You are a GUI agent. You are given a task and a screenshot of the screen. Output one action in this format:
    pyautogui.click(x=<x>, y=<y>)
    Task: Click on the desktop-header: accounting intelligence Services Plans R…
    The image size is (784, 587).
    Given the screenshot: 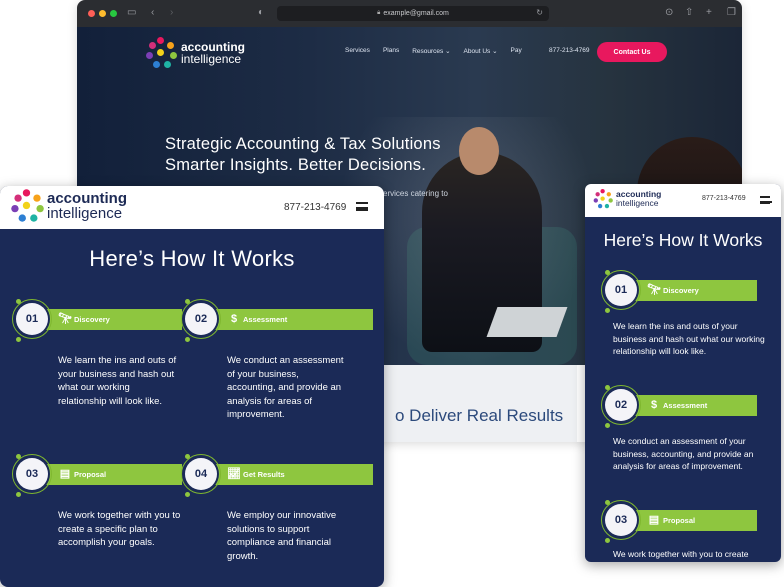 What is the action you would take?
    pyautogui.click(x=409, y=53)
    